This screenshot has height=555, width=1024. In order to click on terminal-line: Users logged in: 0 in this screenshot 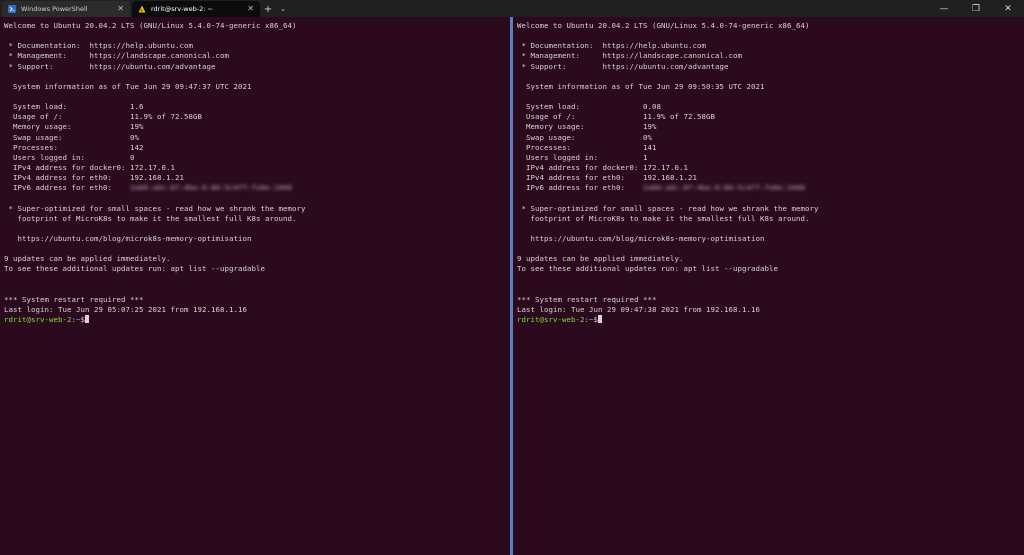, I will do `click(69, 157)`.